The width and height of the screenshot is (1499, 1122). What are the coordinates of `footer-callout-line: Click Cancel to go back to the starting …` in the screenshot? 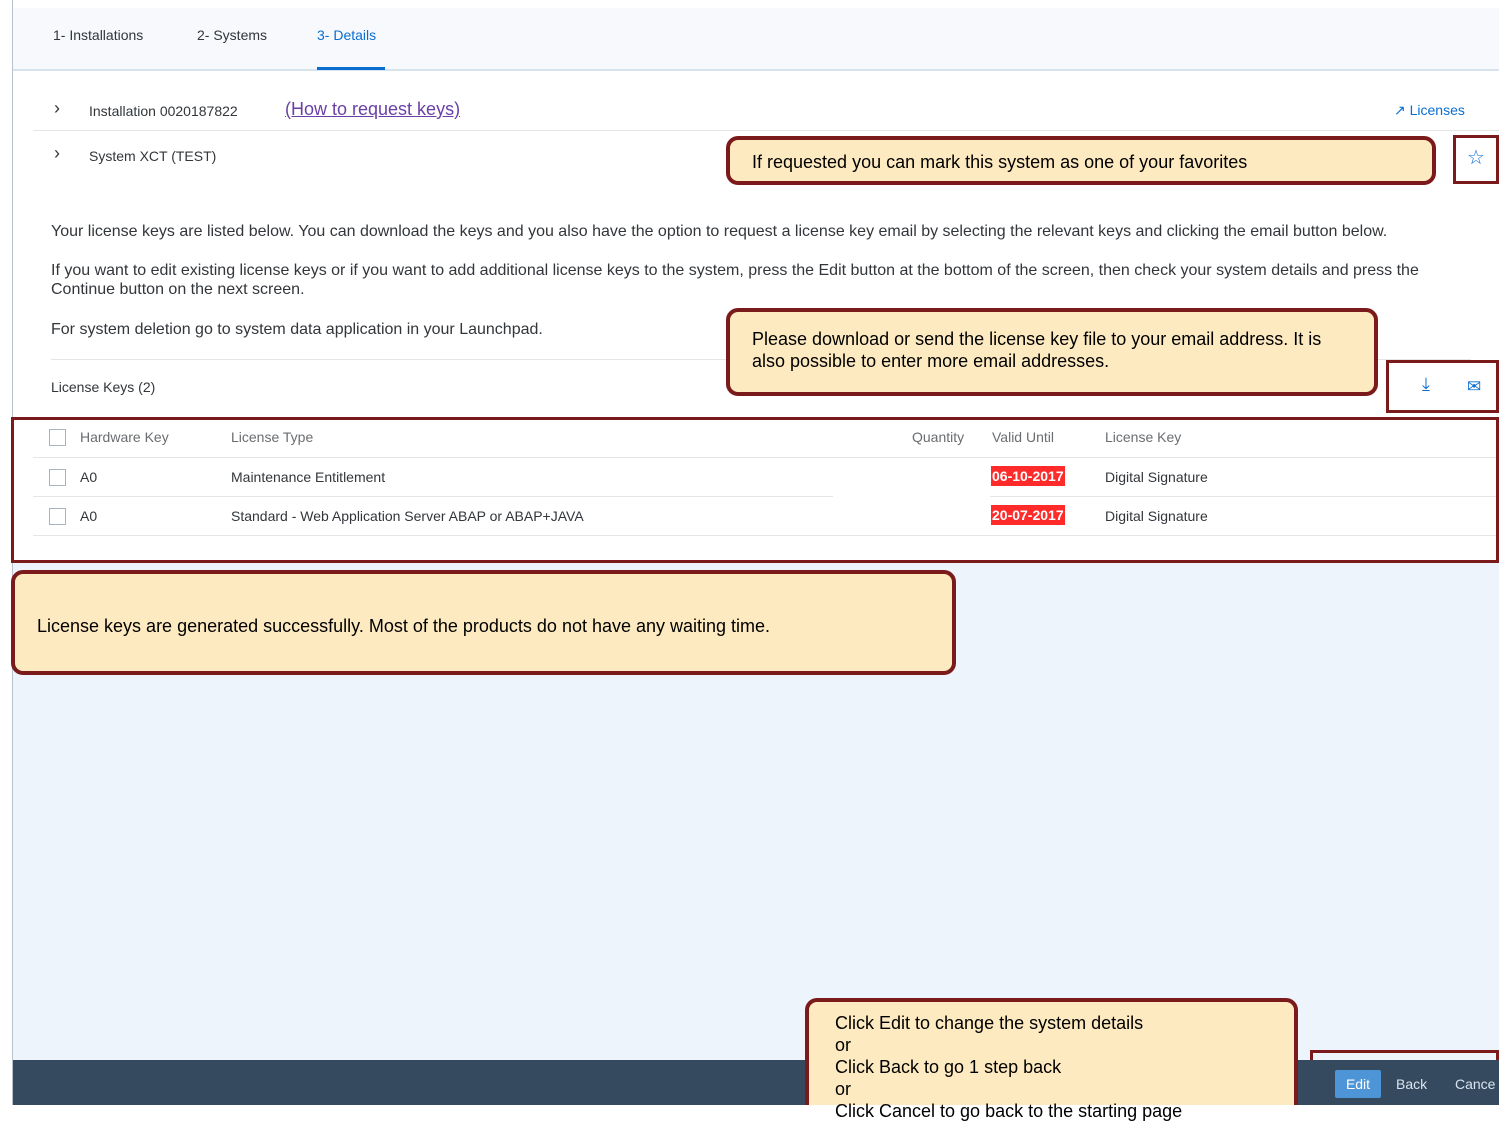 It's located at (1009, 1111).